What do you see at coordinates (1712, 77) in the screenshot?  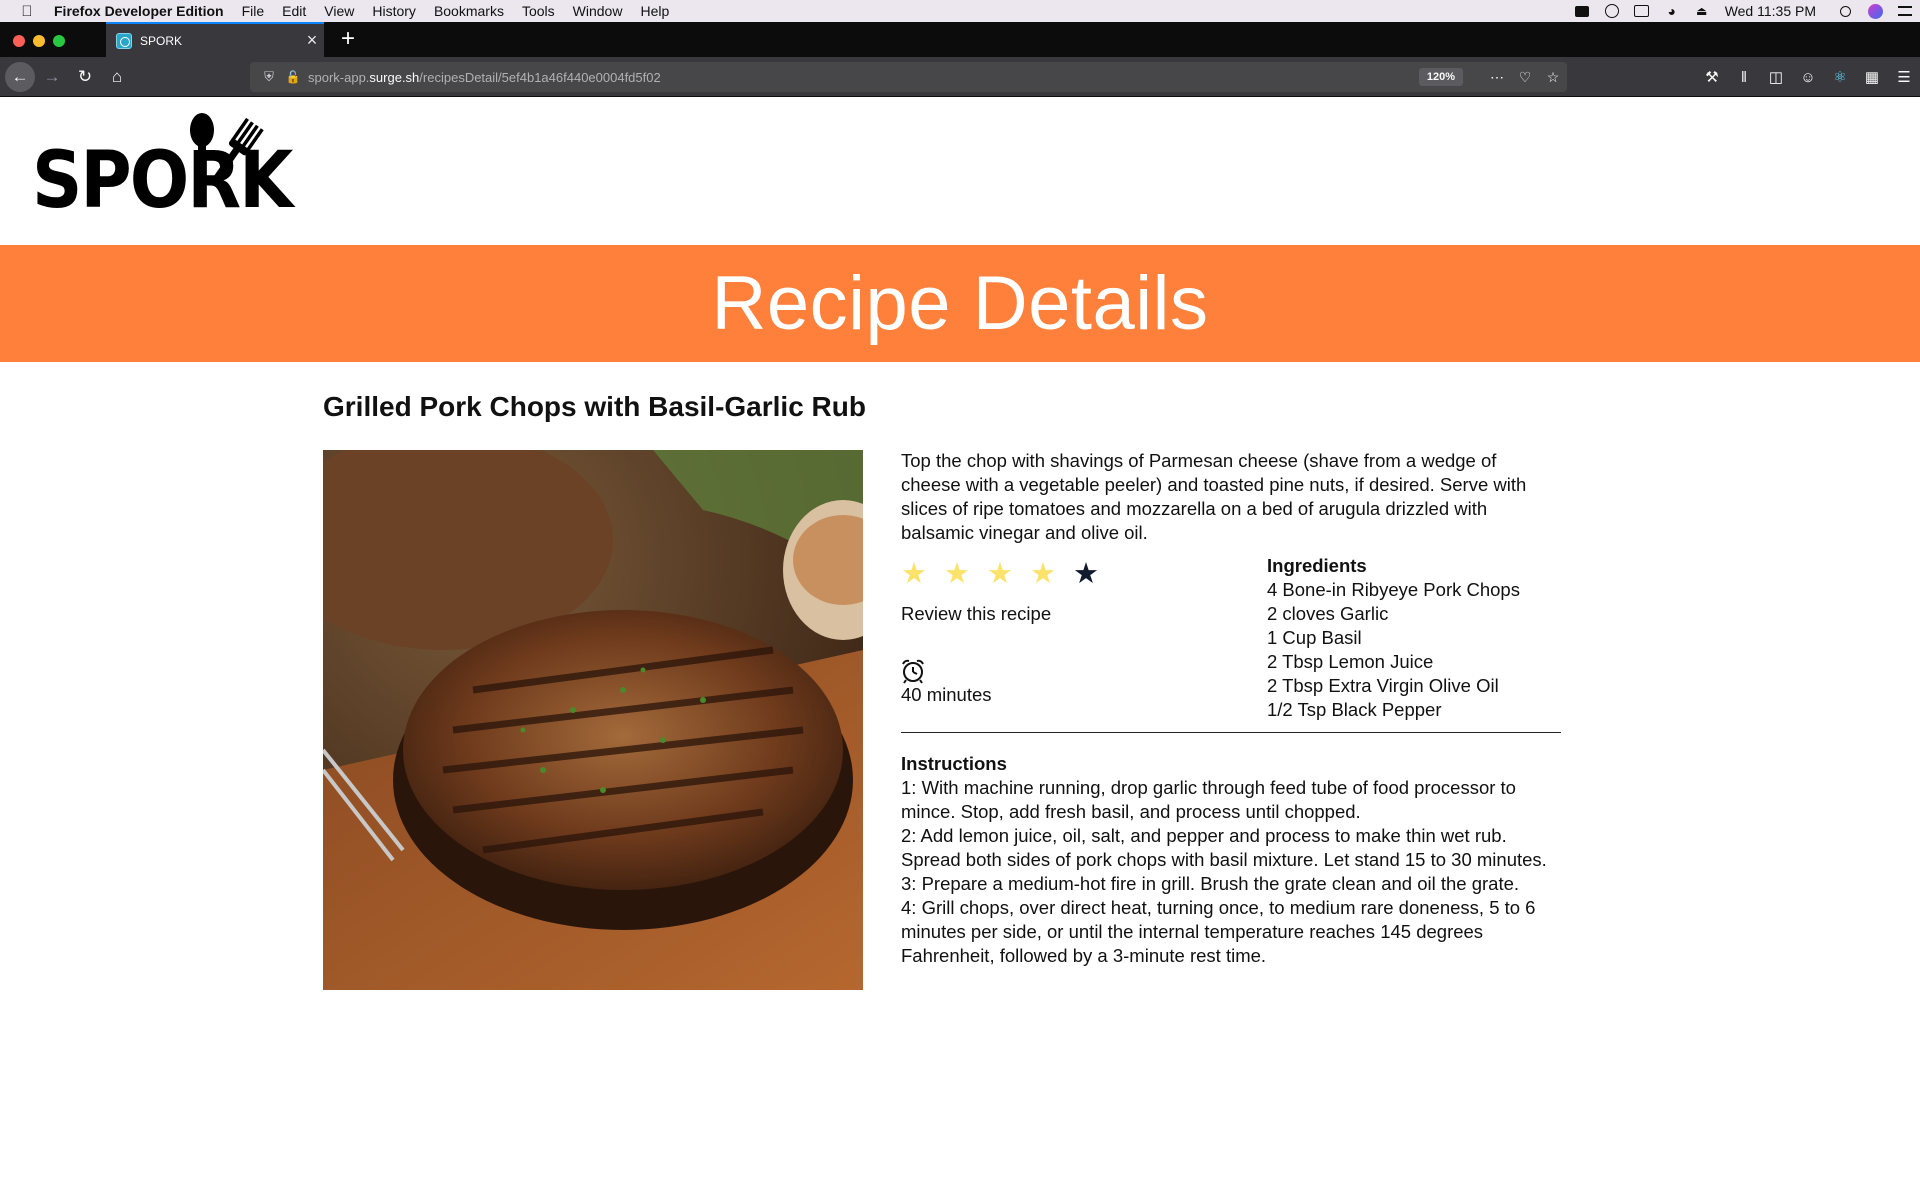 I see `developer-tools-icon: ⚒` at bounding box center [1712, 77].